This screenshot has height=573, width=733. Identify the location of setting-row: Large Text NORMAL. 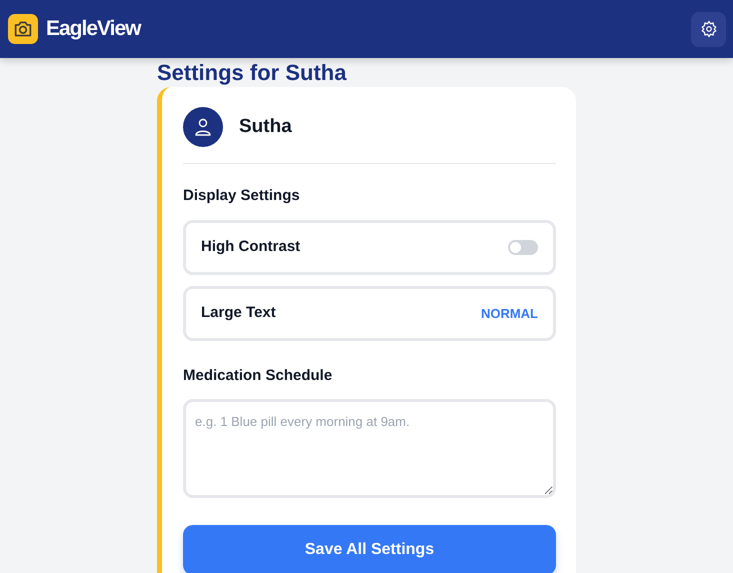
(369, 313).